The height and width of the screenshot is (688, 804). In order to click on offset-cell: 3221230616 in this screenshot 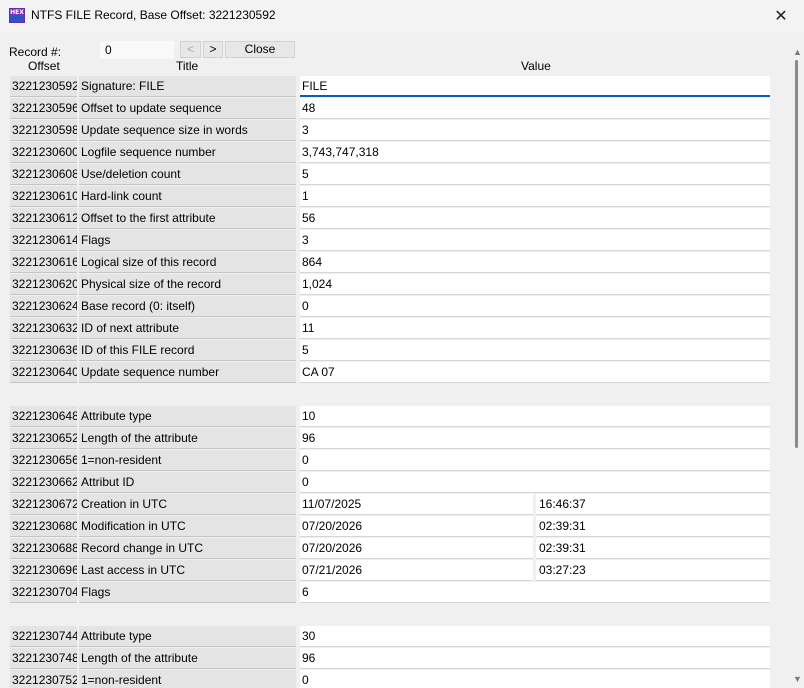, I will do `click(43, 262)`.